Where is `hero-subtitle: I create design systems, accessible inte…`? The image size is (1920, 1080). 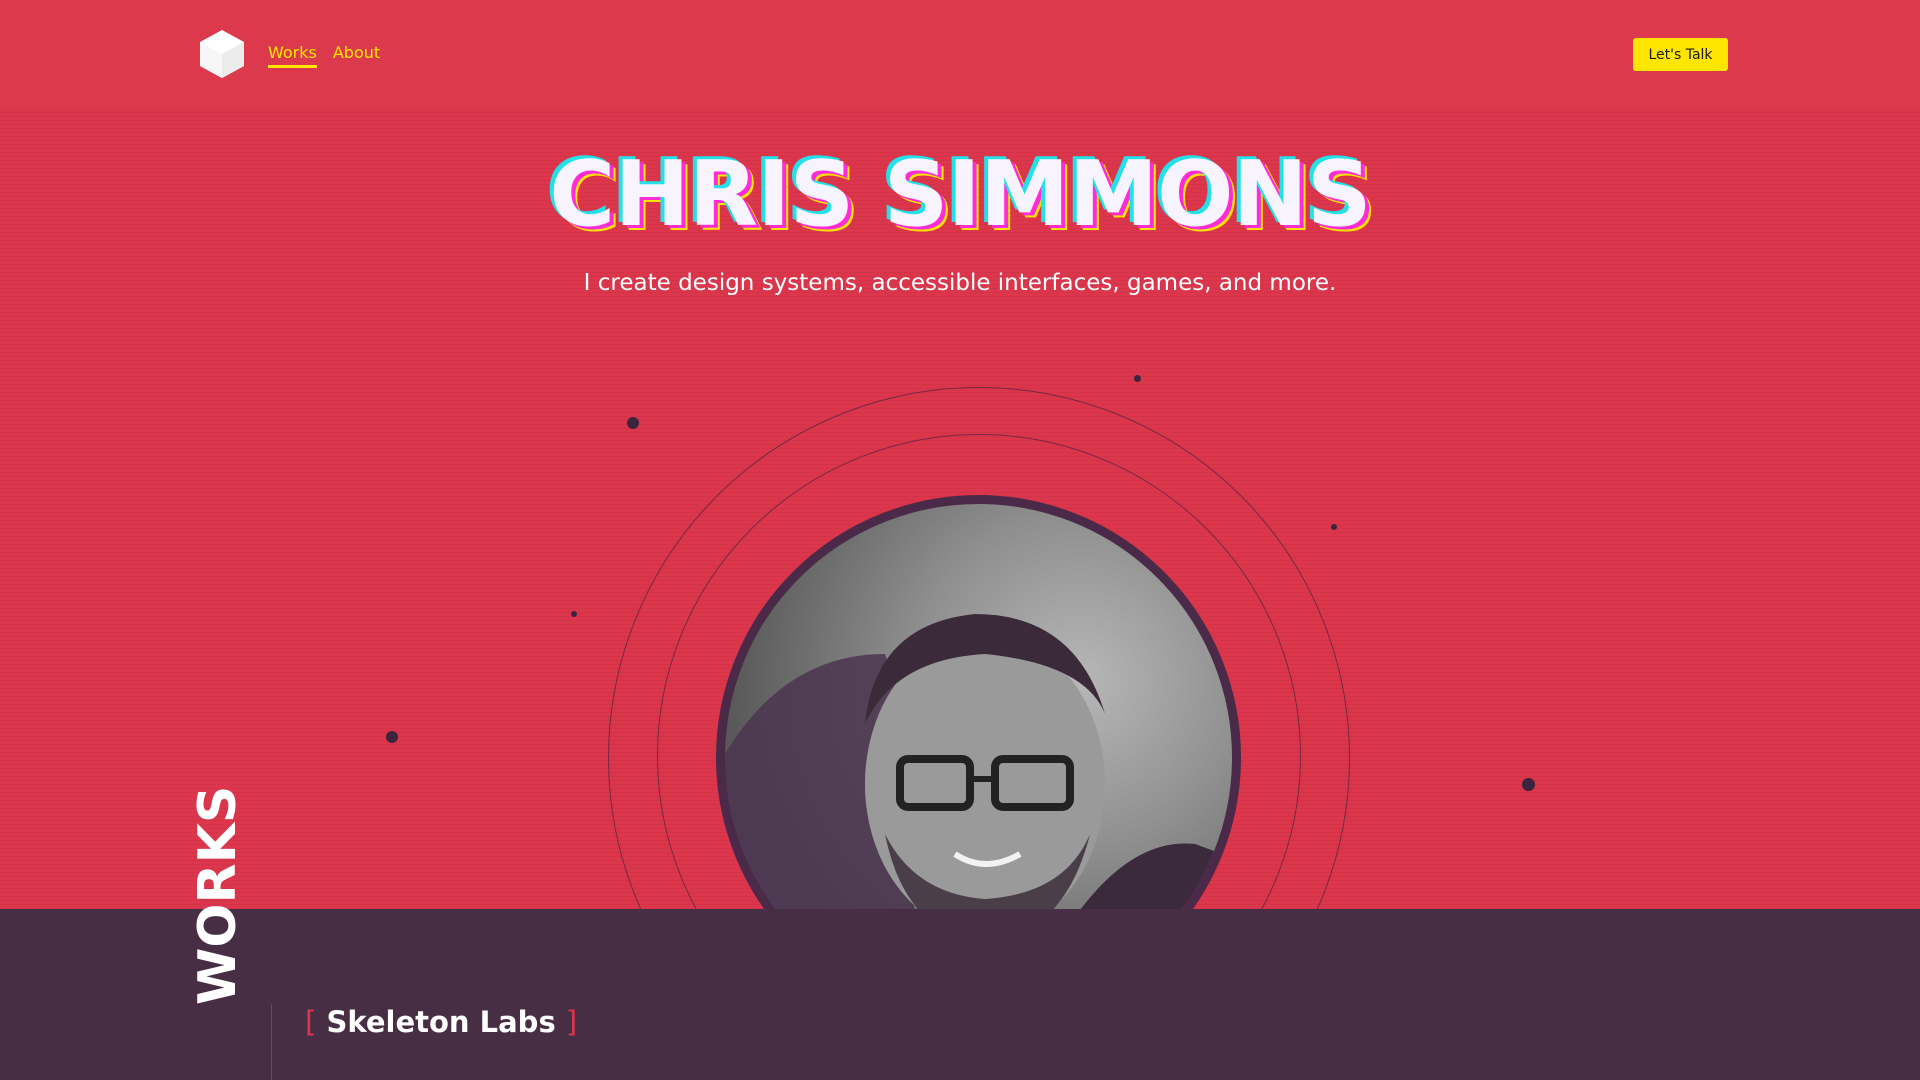 hero-subtitle: I create design systems, accessible inte… is located at coordinates (960, 283).